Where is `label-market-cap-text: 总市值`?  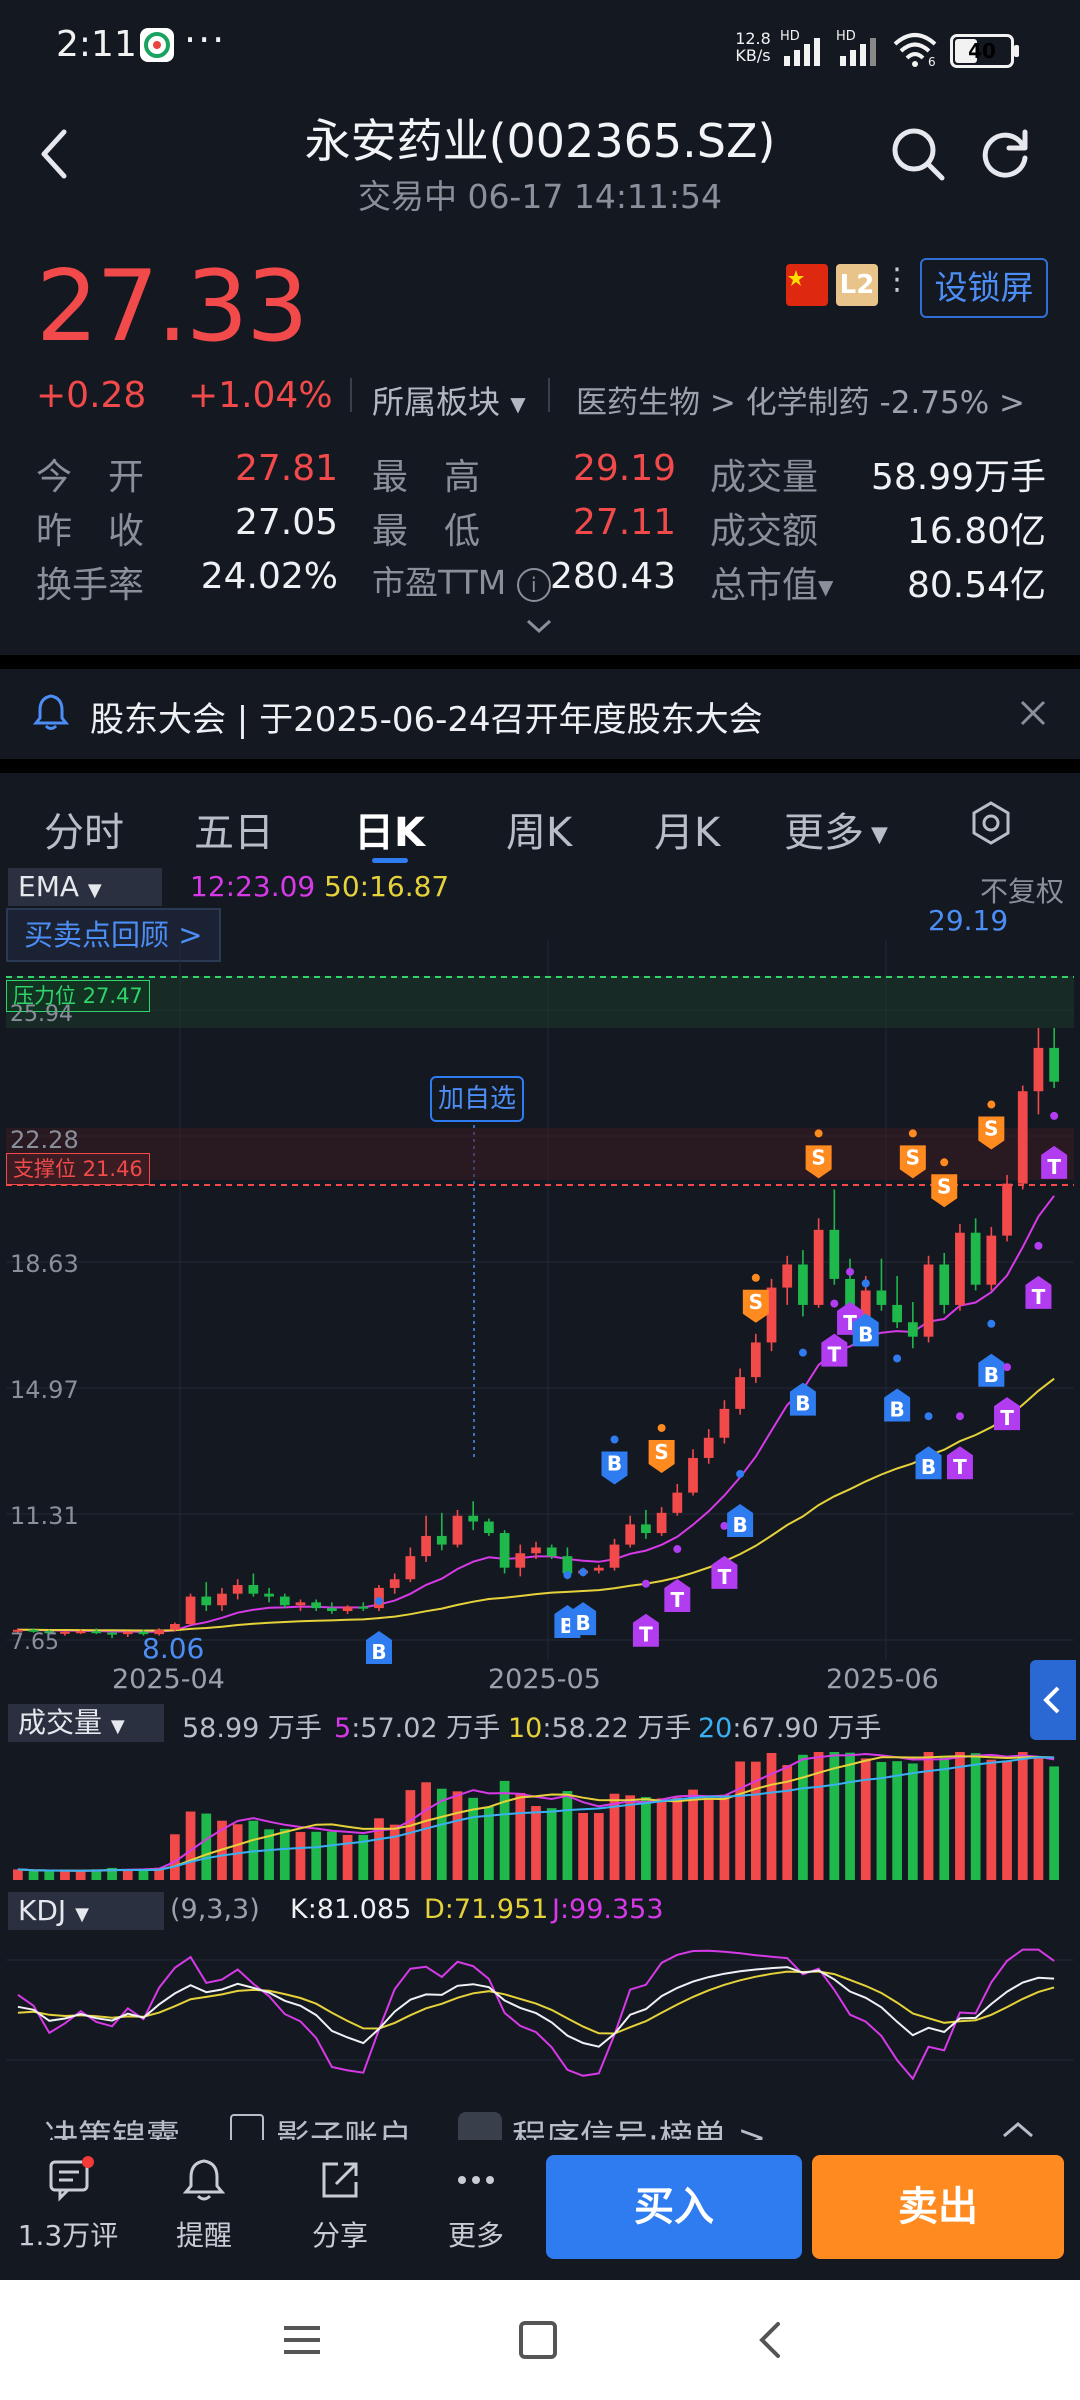
label-market-cap-text: 总市值 is located at coordinates (764, 585).